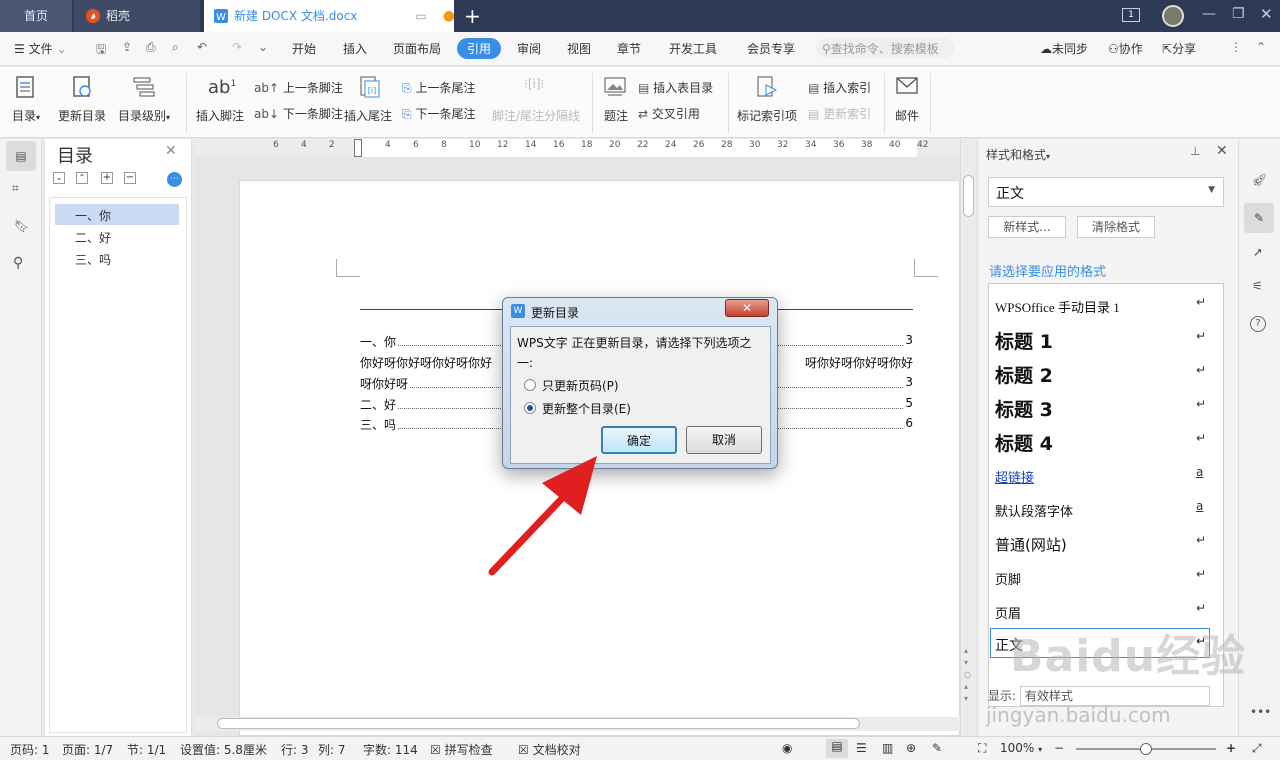 Image resolution: width=1280 pixels, height=760 pixels. I want to click on fullscreen-icon: ⤢, so click(1257, 748).